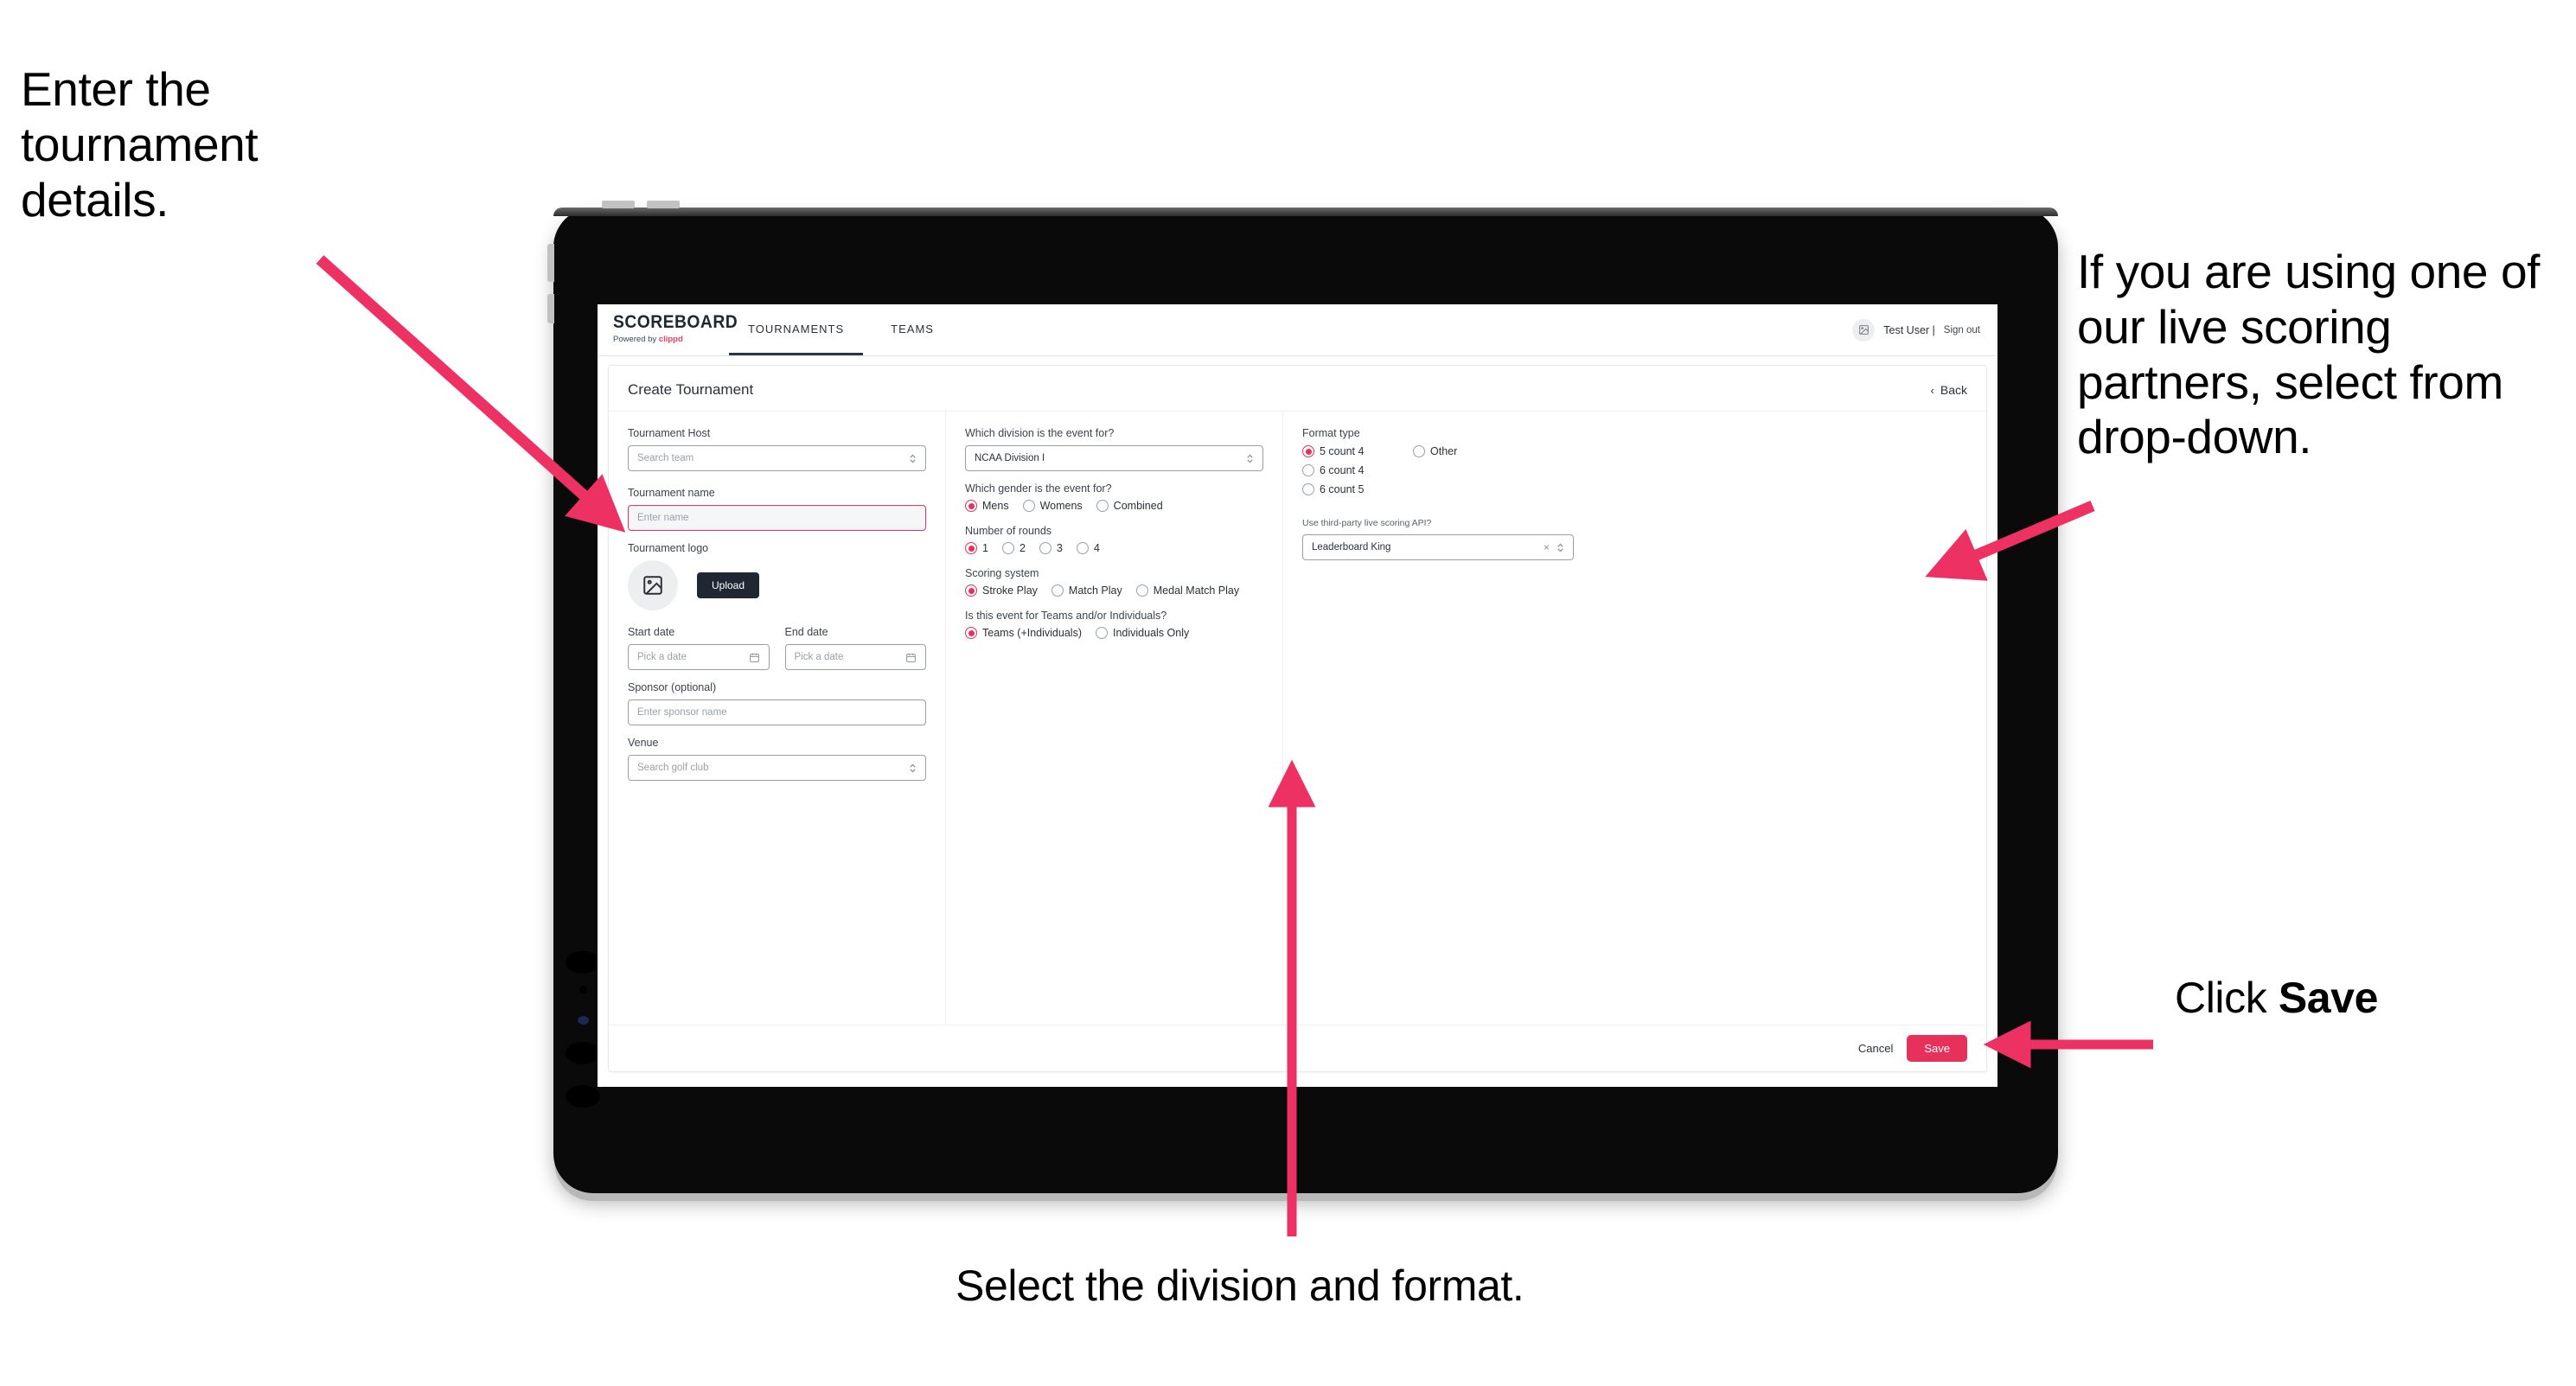 The height and width of the screenshot is (1386, 2576). I want to click on radio-format-6count5: 6 count 5, so click(1357, 489).